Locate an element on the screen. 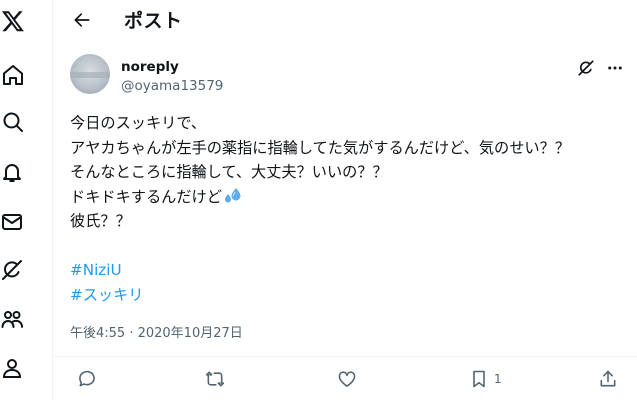 The height and width of the screenshot is (400, 637). profile-icon is located at coordinates (12, 368).